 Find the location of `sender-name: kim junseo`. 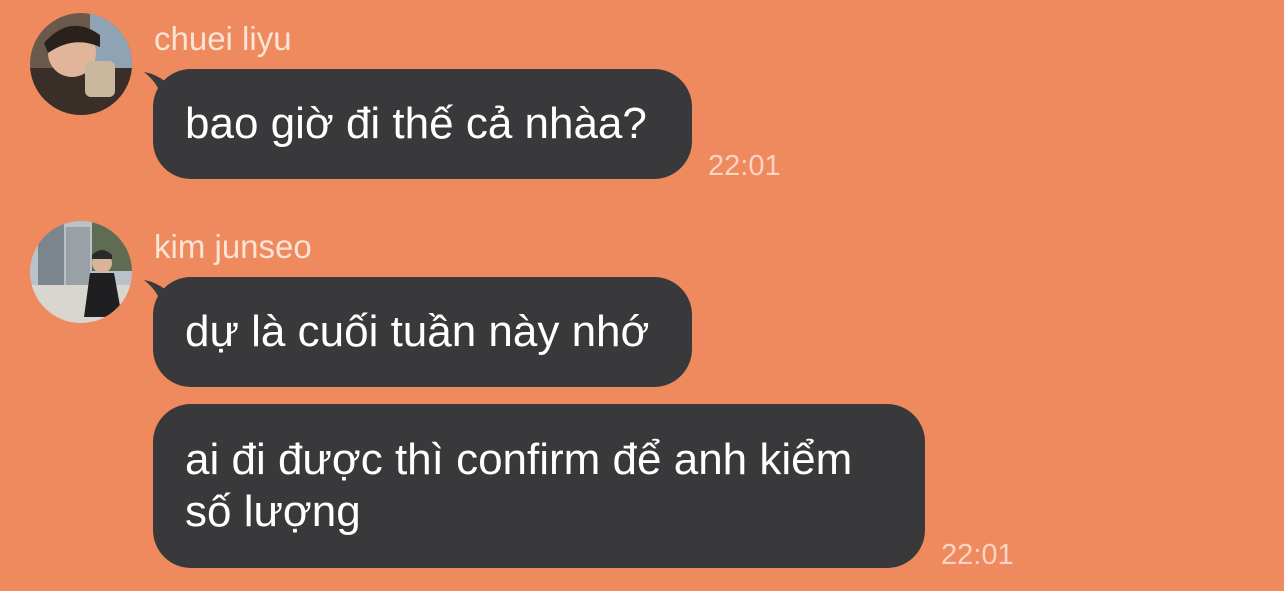

sender-name: kim junseo is located at coordinates (233, 246).